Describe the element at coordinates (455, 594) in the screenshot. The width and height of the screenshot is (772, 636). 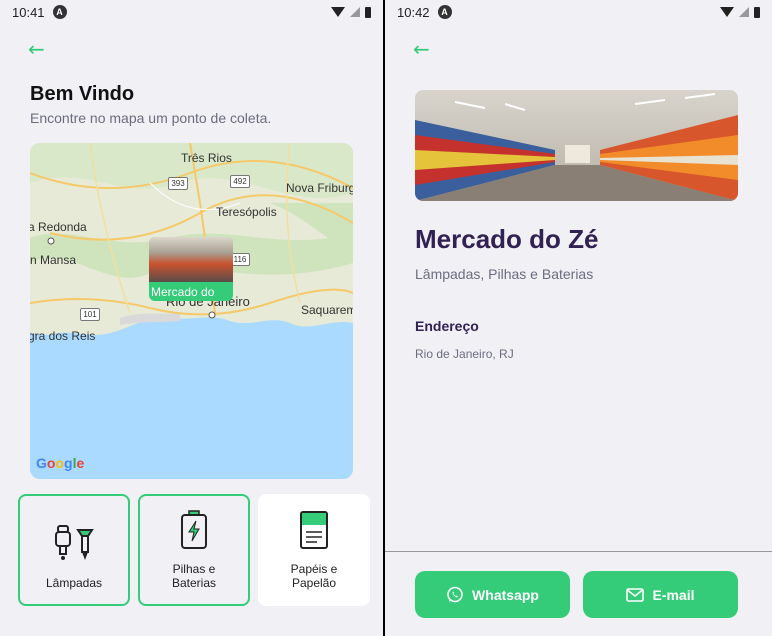
I see `whatsapp-icon` at that location.